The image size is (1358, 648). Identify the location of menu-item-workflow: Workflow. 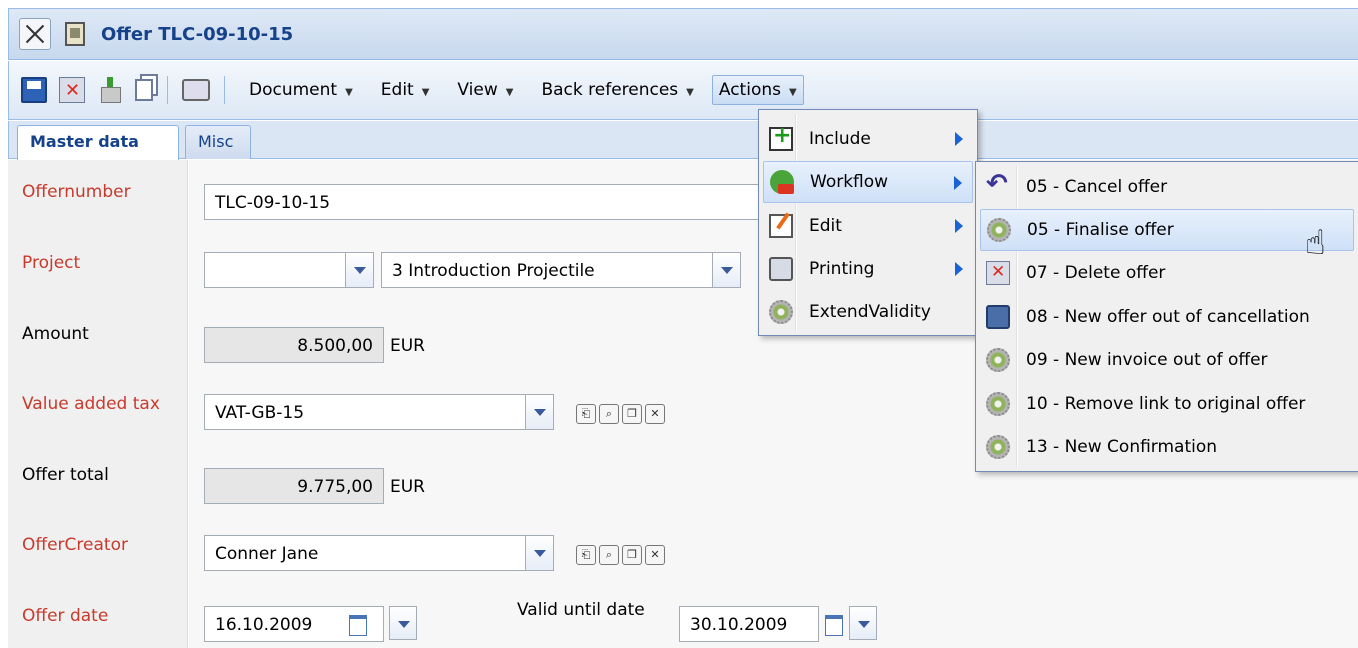
(868, 182).